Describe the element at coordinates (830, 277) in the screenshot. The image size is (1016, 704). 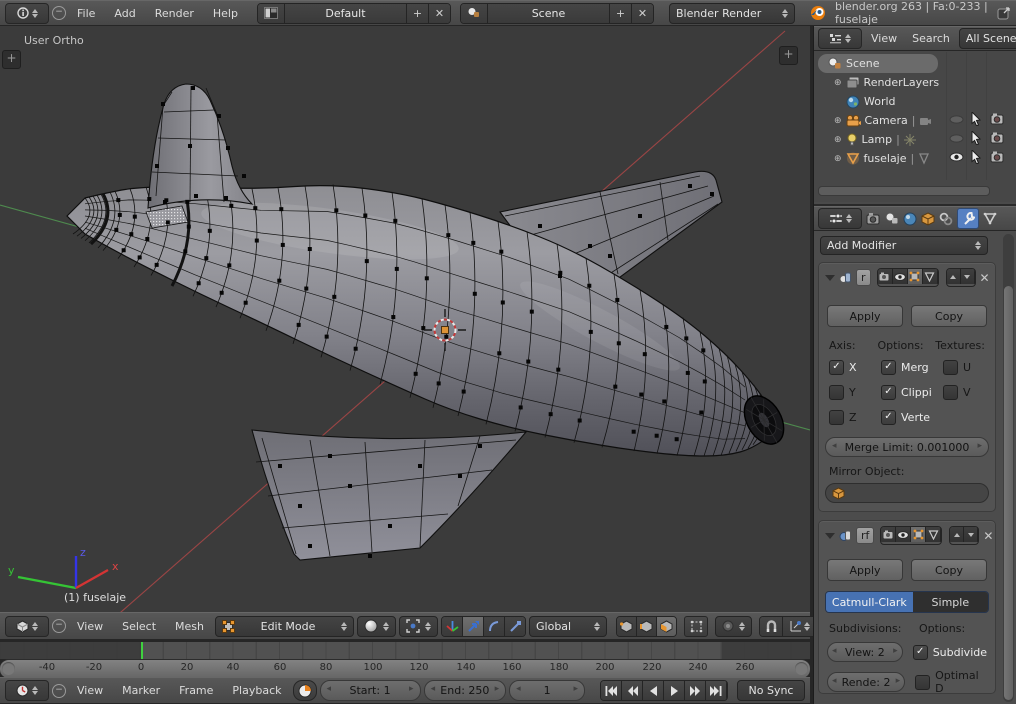
I see `expand-triangle-icon` at that location.